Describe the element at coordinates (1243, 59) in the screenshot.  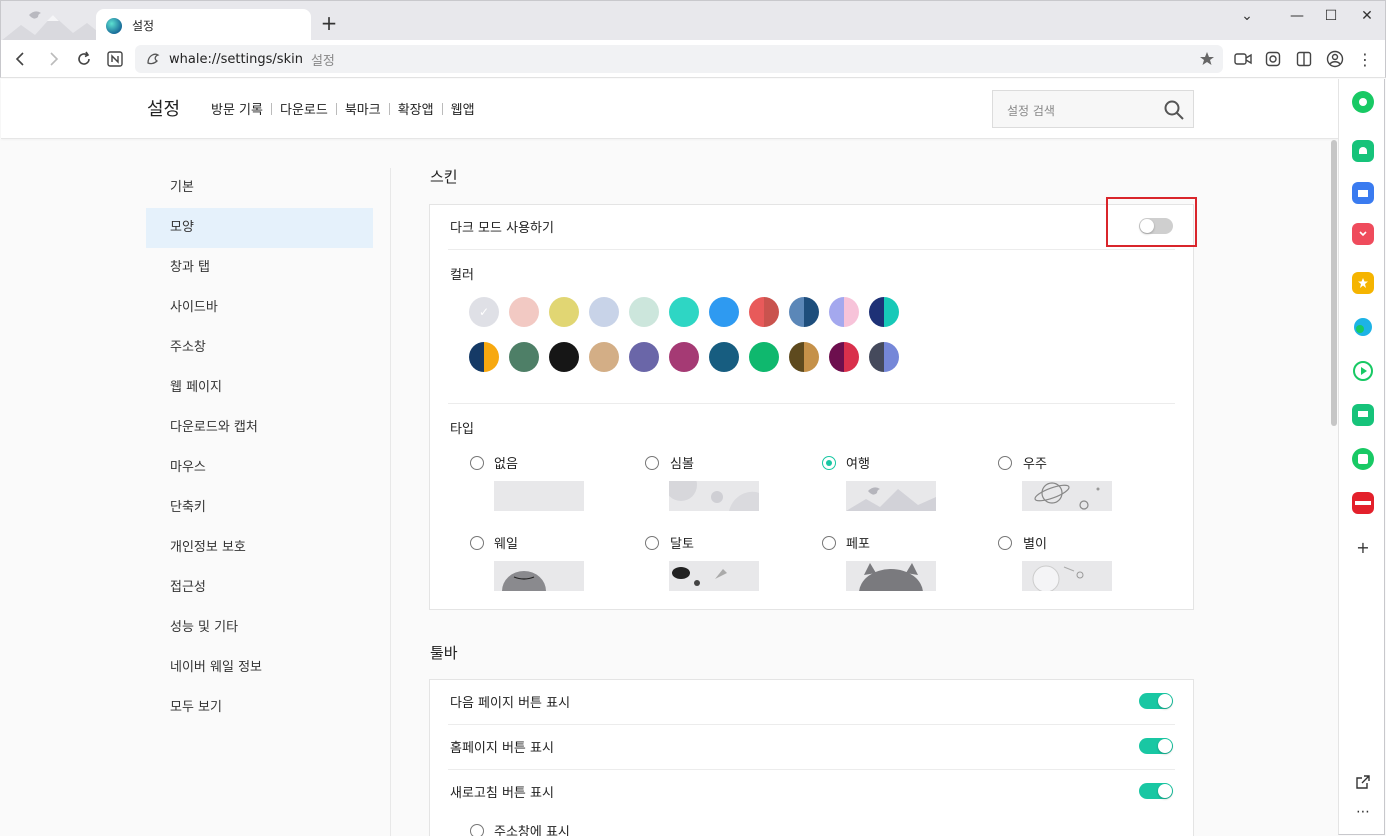
I see `video-icon` at that location.